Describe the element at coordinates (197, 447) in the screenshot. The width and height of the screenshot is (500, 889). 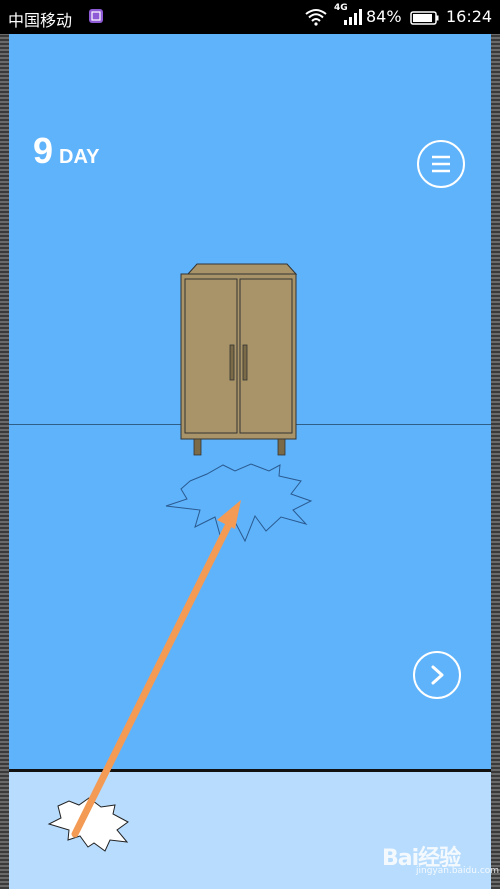
I see `cabinet-left-leg` at that location.